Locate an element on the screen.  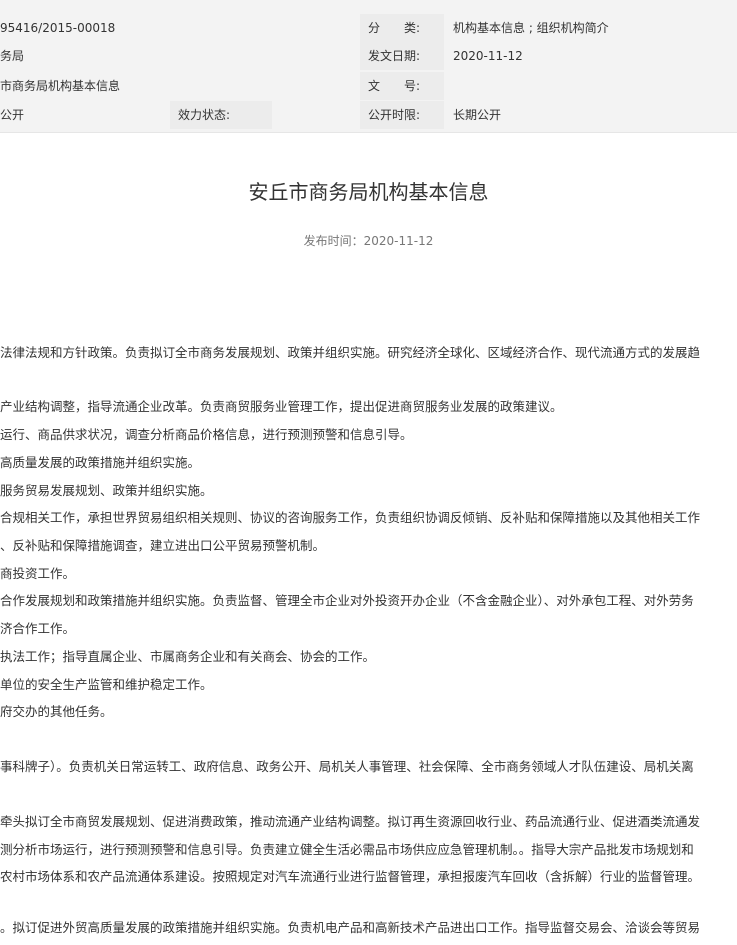
body-line: 、反补贴和保障措施调查，建立进出口公平贸易预警机制。 is located at coordinates (163, 545).